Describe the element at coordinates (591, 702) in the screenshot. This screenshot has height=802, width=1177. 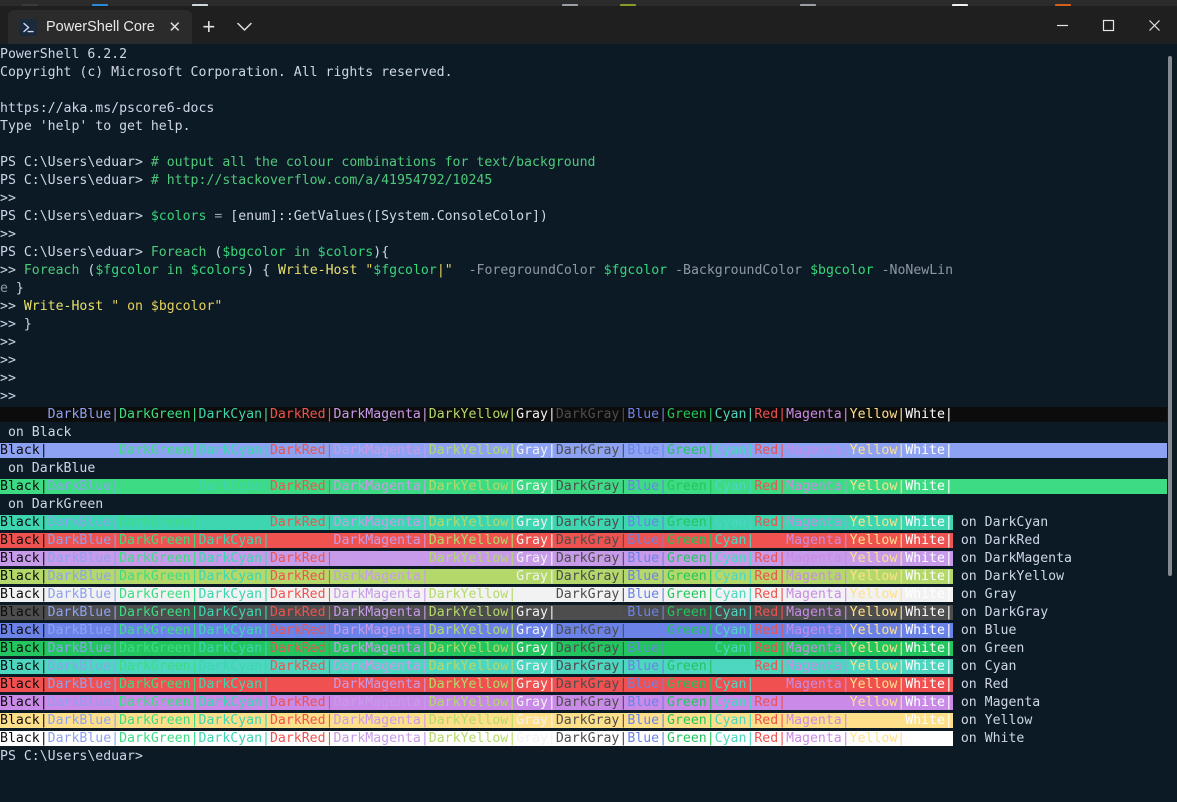
I see `color-cell-darkgray-on-magenta: DarkGray|` at that location.